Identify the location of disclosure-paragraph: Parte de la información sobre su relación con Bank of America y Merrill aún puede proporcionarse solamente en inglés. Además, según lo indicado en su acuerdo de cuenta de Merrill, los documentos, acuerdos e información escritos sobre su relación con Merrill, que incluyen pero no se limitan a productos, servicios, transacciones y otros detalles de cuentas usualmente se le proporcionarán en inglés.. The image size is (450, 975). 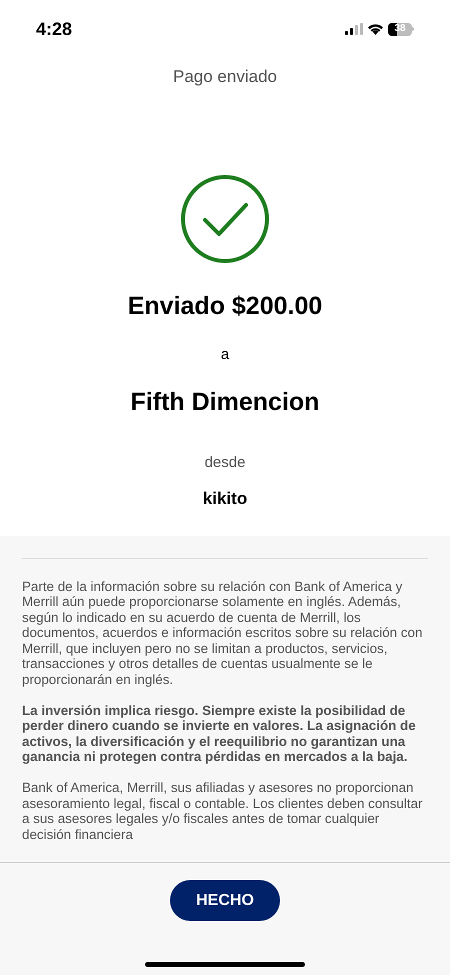
(223, 633).